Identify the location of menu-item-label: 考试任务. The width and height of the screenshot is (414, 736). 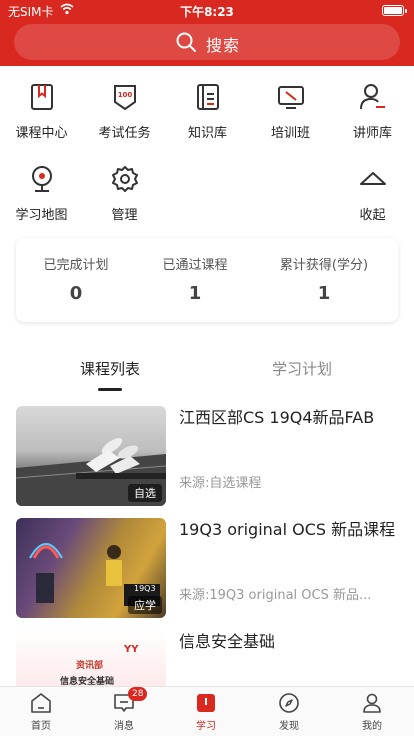
(124, 133).